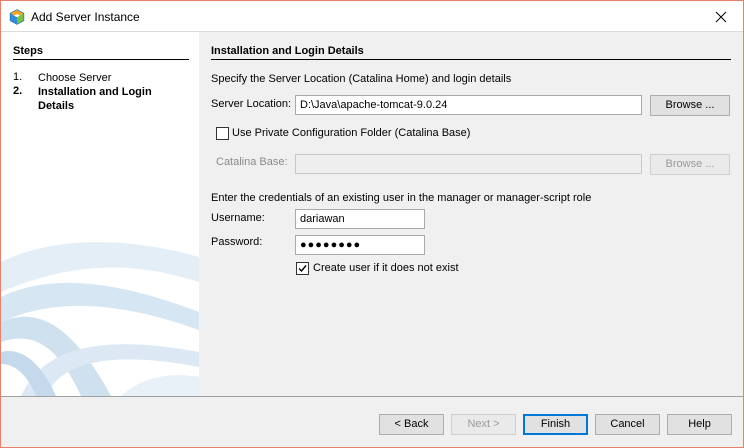  Describe the element at coordinates (699, 424) in the screenshot. I see `help-button: Help` at that location.